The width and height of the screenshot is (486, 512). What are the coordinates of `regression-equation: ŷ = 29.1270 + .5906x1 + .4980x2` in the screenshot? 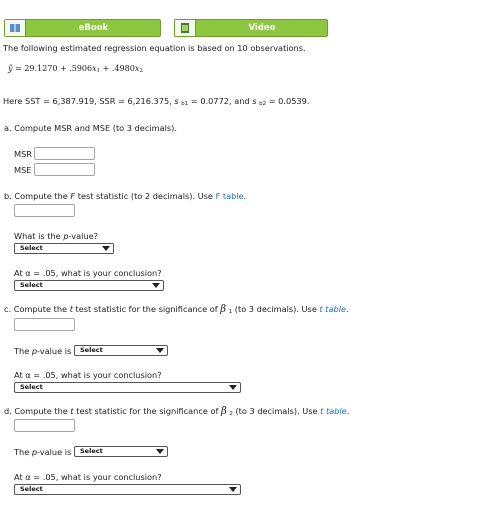 It's located at (75, 69).